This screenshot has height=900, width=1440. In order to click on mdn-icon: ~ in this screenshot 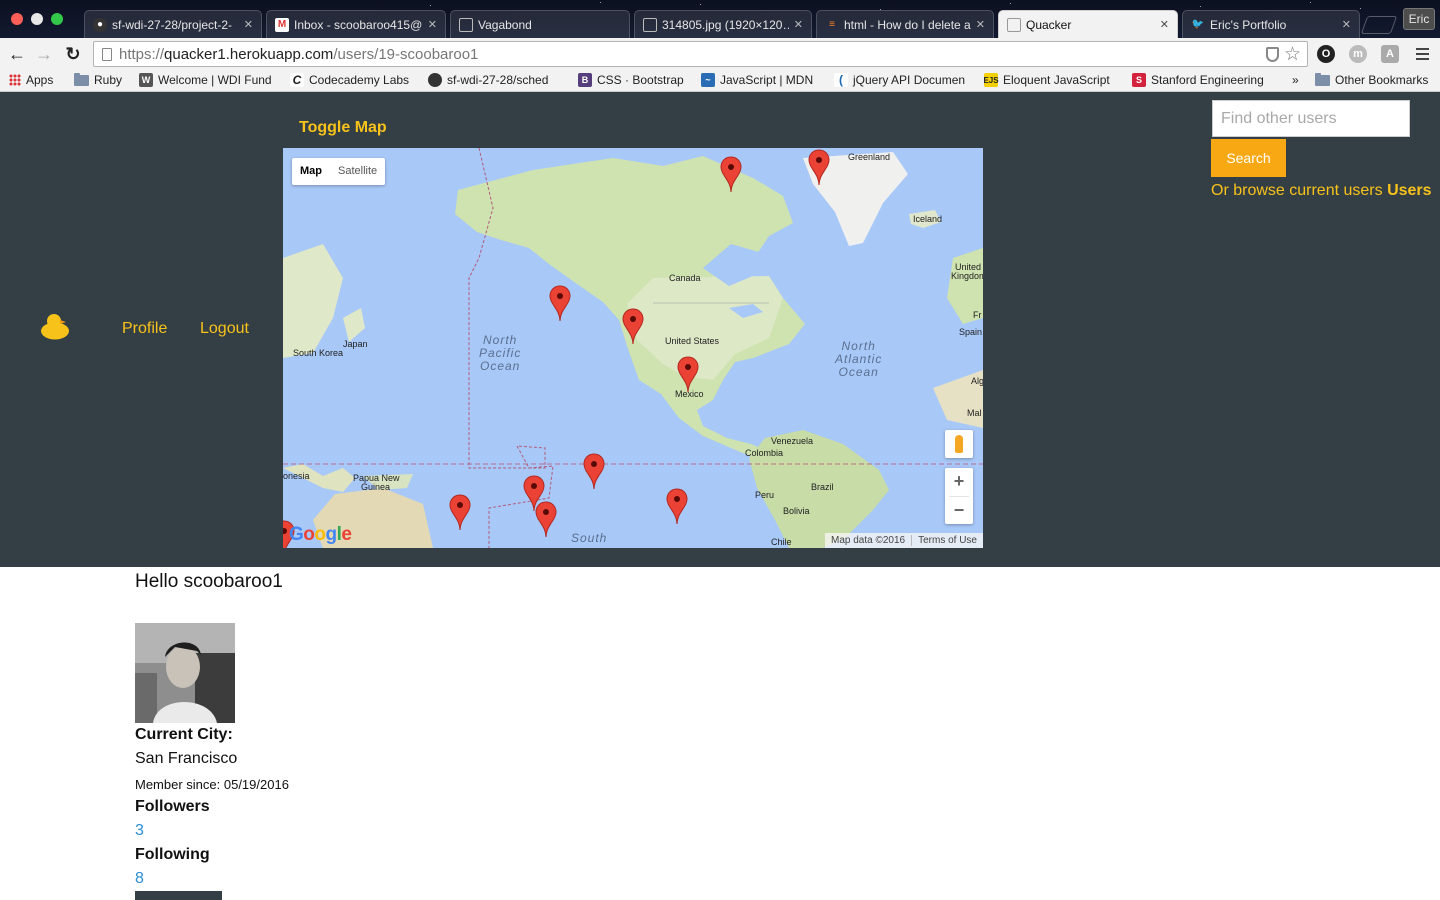, I will do `click(708, 80)`.